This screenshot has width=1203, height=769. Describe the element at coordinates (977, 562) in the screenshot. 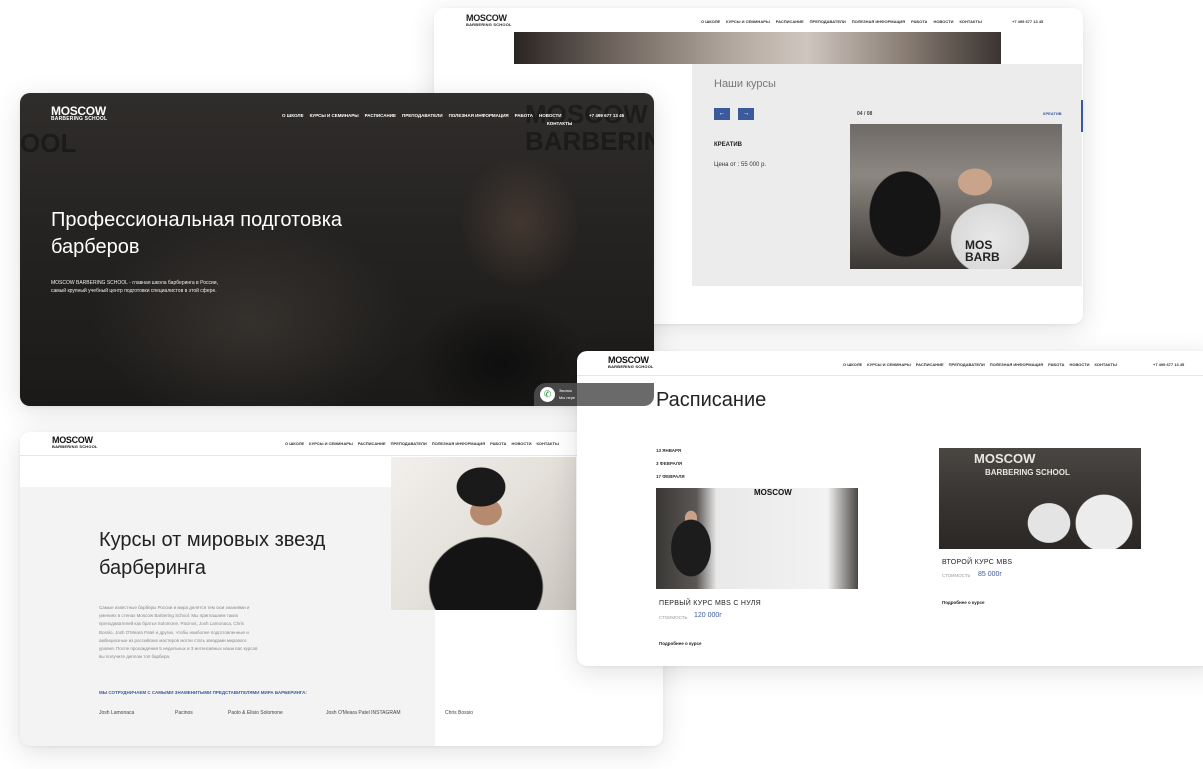

I see `course2-name: ВТОРОЙ КУРС MBS` at that location.